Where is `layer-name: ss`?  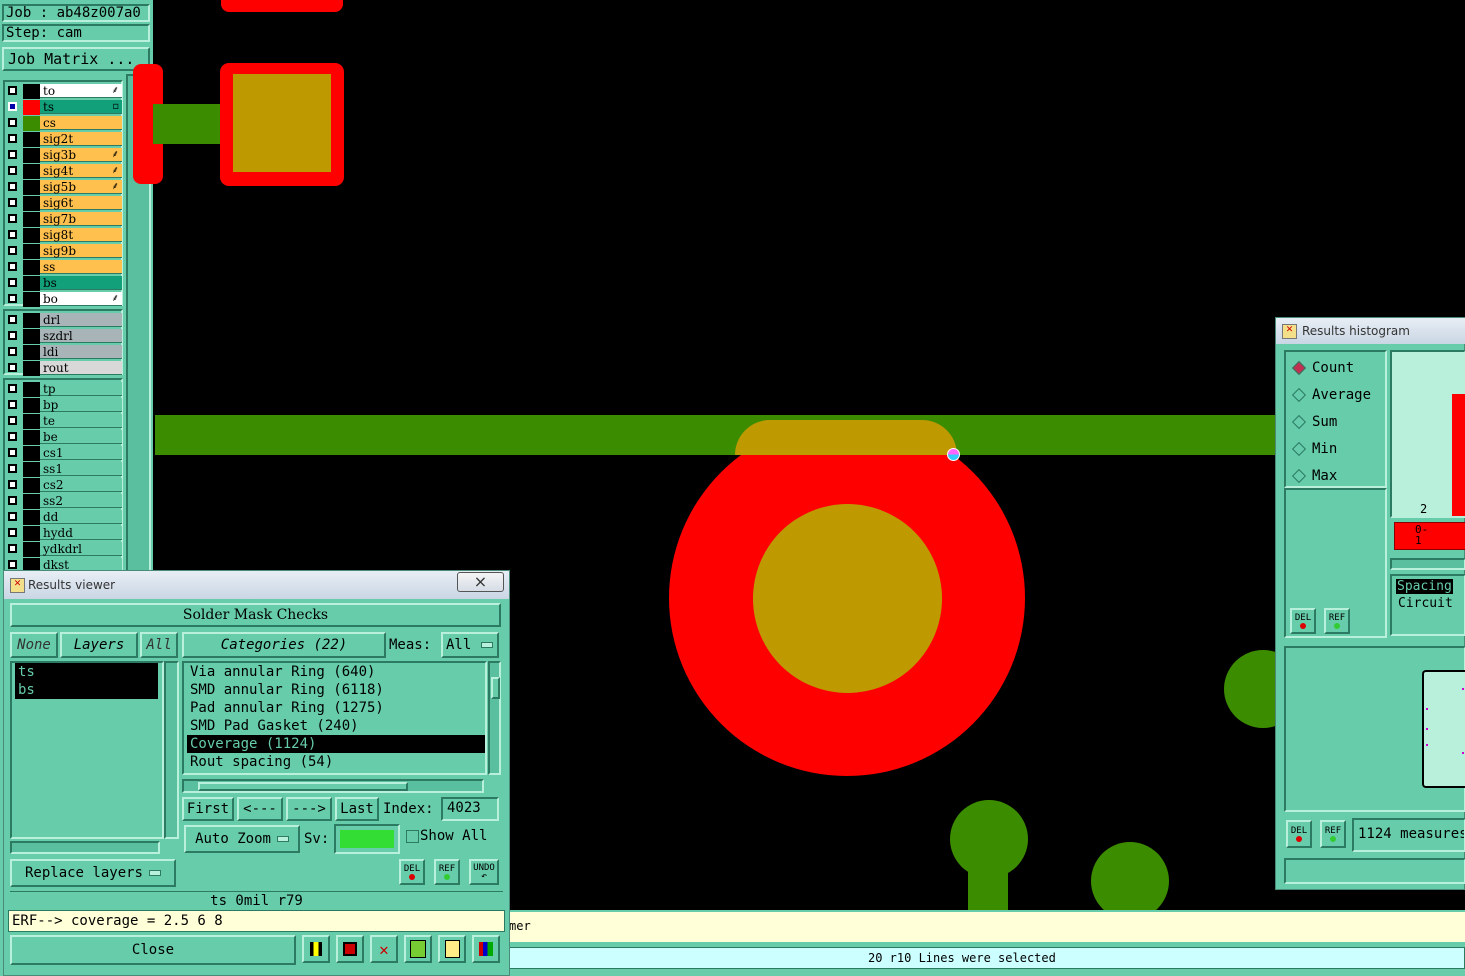 layer-name: ss is located at coordinates (81, 267).